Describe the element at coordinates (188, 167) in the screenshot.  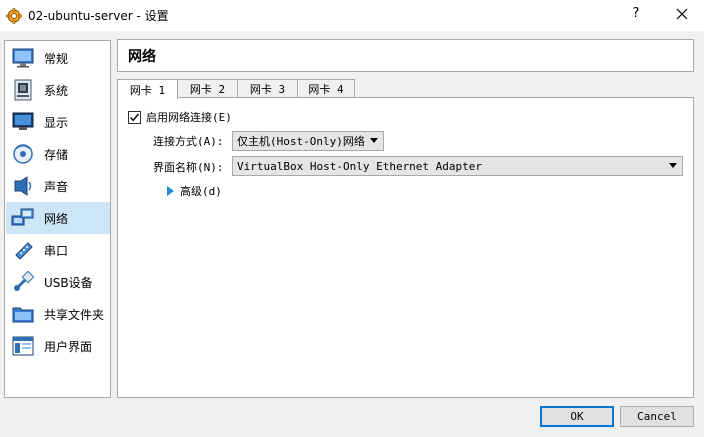
I see `adapter-name-label: 界面名称(N):` at that location.